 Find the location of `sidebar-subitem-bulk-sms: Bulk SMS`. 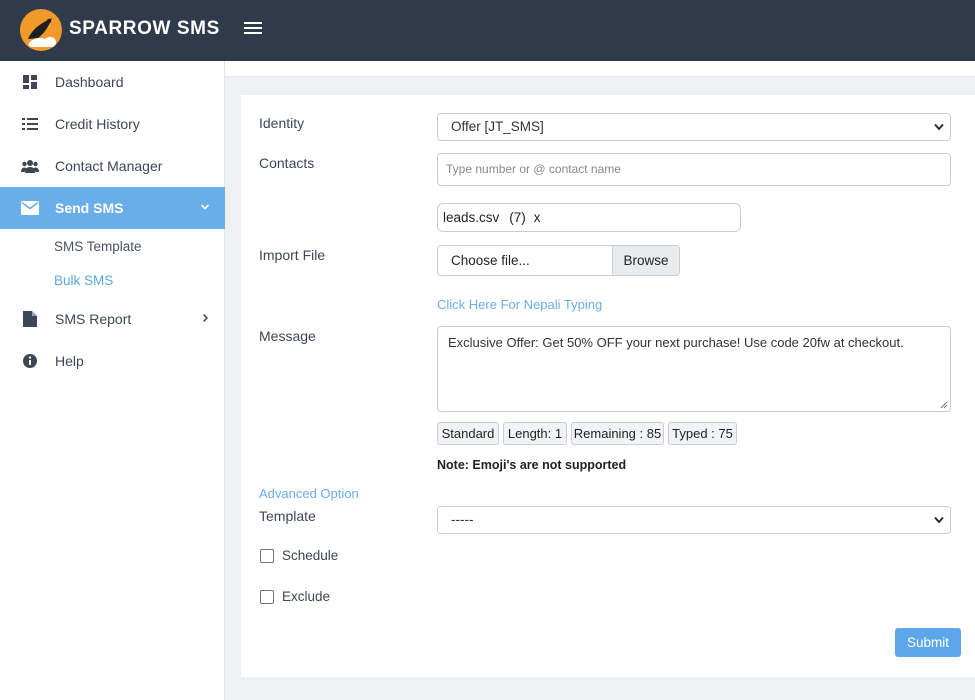

sidebar-subitem-bulk-sms: Bulk SMS is located at coordinates (83, 280).